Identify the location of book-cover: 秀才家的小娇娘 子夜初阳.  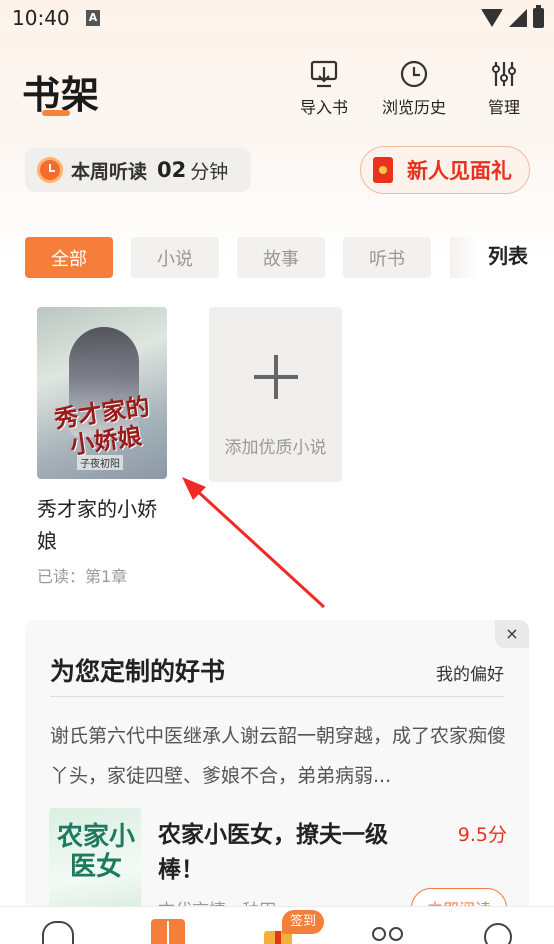
(102, 393).